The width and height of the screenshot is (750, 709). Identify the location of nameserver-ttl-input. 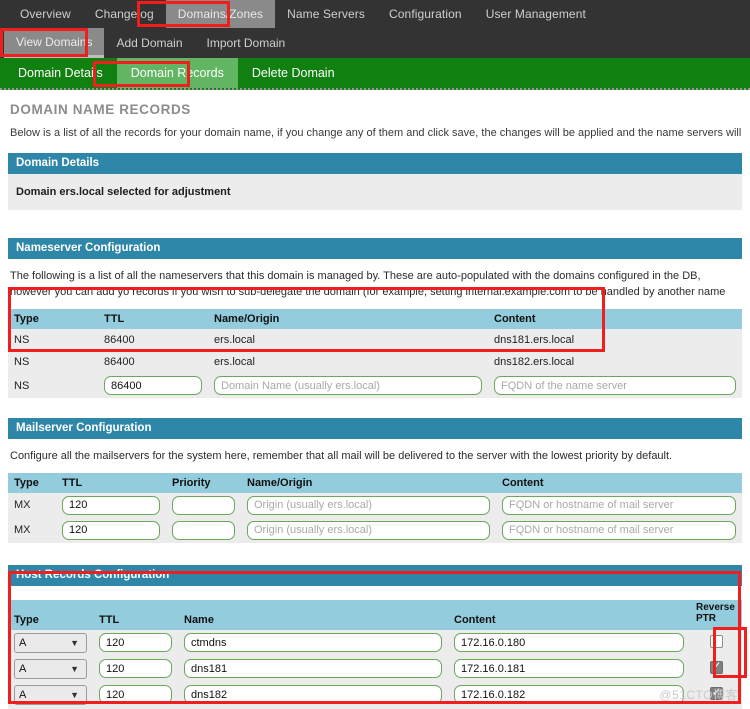
(153, 385).